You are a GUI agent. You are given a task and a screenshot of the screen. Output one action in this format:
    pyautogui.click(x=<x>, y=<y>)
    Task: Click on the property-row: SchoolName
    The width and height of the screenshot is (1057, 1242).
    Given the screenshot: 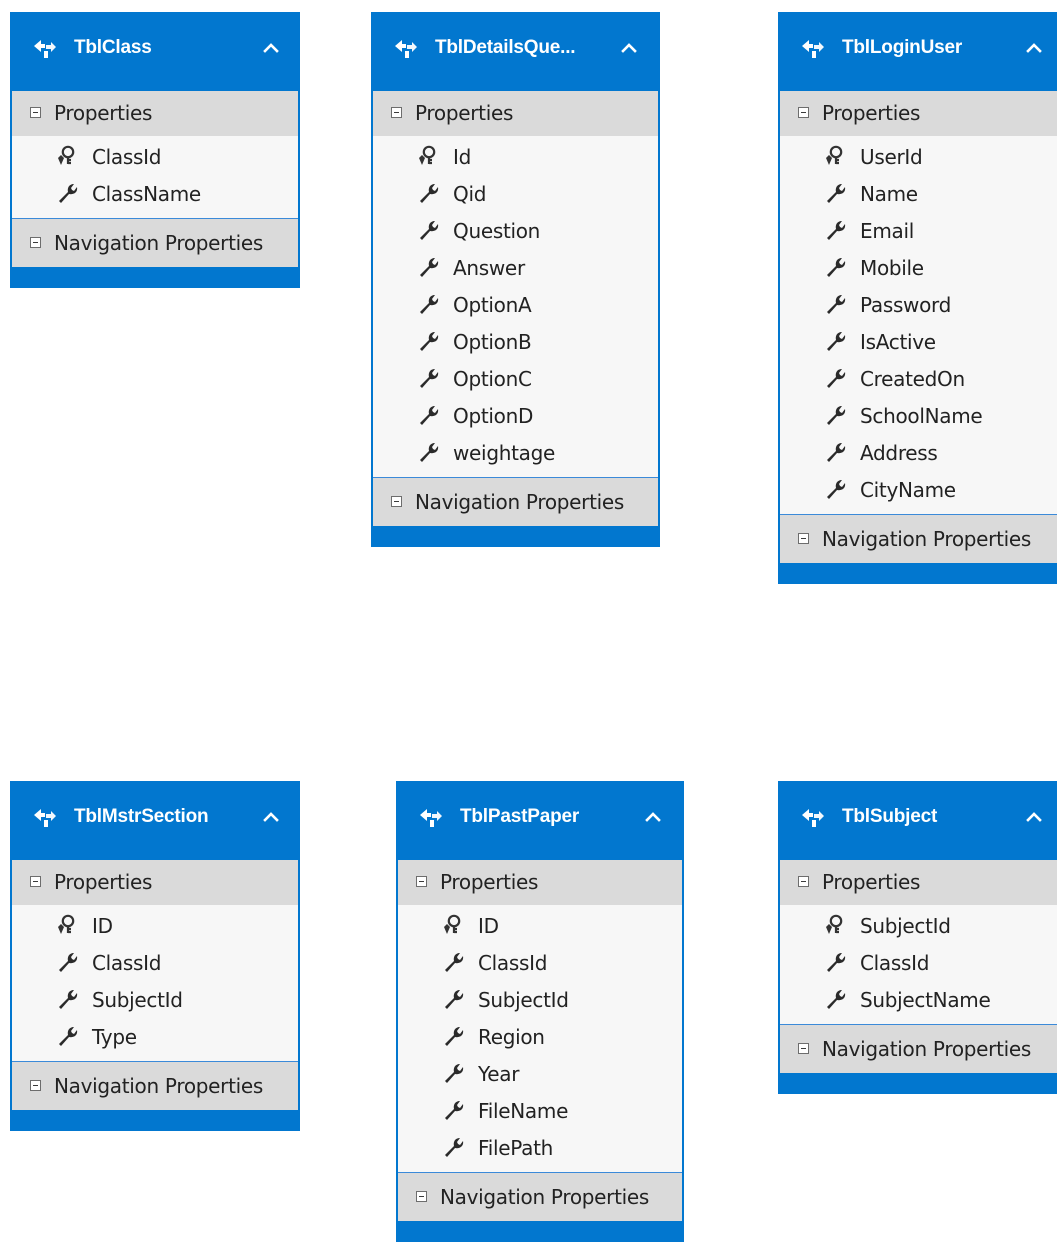 What is the action you would take?
    pyautogui.click(x=918, y=415)
    